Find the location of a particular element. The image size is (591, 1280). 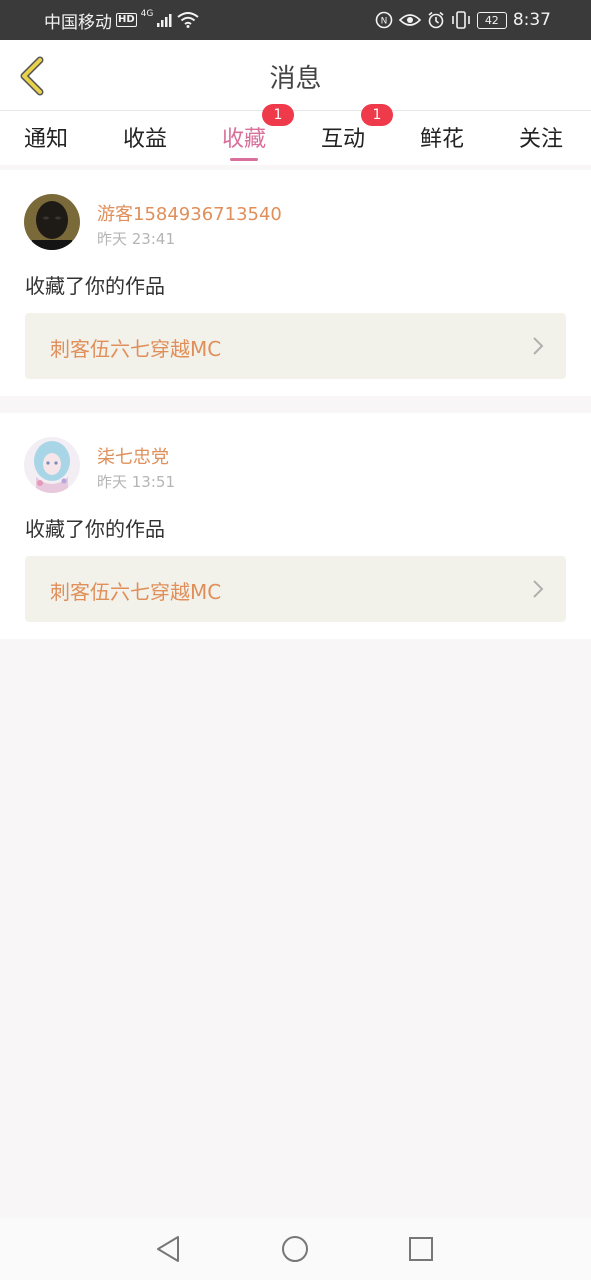

system-nav-bar is located at coordinates (295, 1249).